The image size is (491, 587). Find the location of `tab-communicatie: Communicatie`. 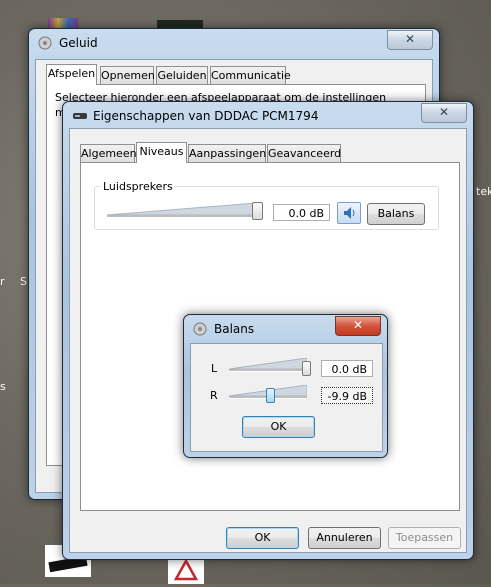

tab-communicatie: Communicatie is located at coordinates (250, 75).